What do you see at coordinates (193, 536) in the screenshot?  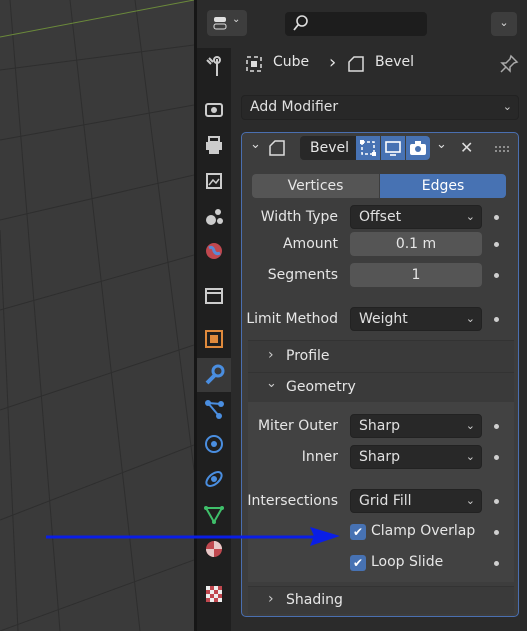 I see `annotation-arrow` at bounding box center [193, 536].